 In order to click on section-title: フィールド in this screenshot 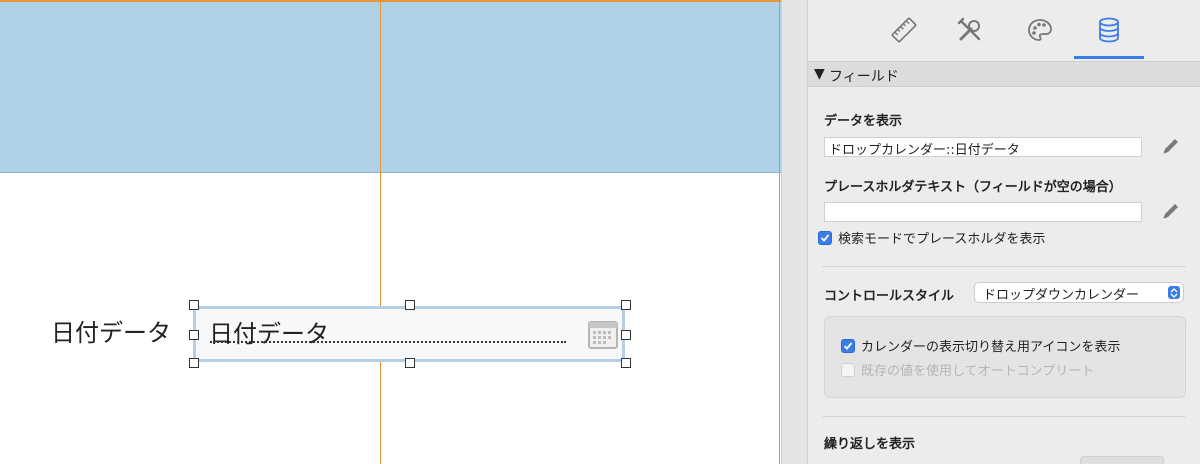, I will do `click(864, 77)`.